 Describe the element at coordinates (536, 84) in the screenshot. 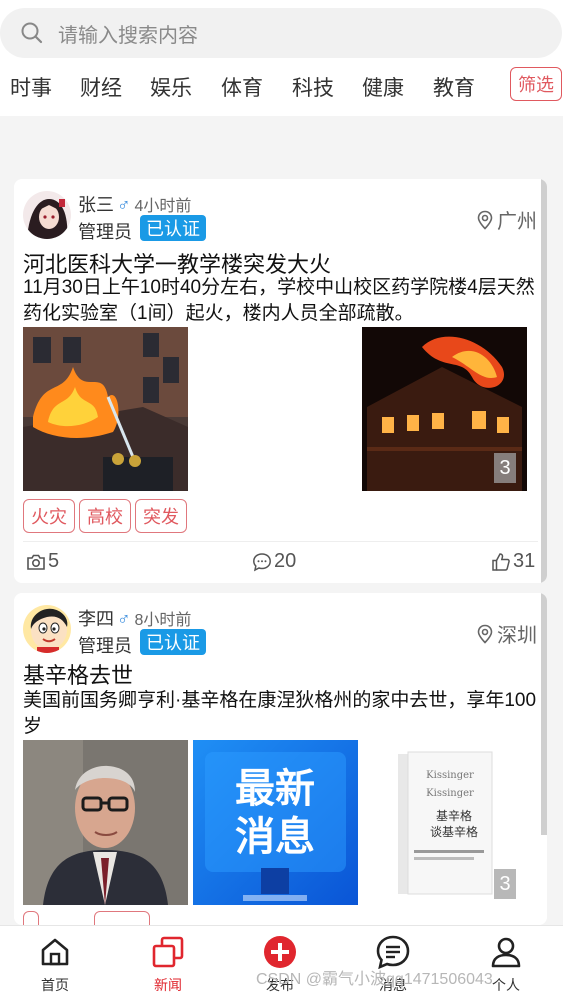

I see `filter-button: 筛选` at that location.